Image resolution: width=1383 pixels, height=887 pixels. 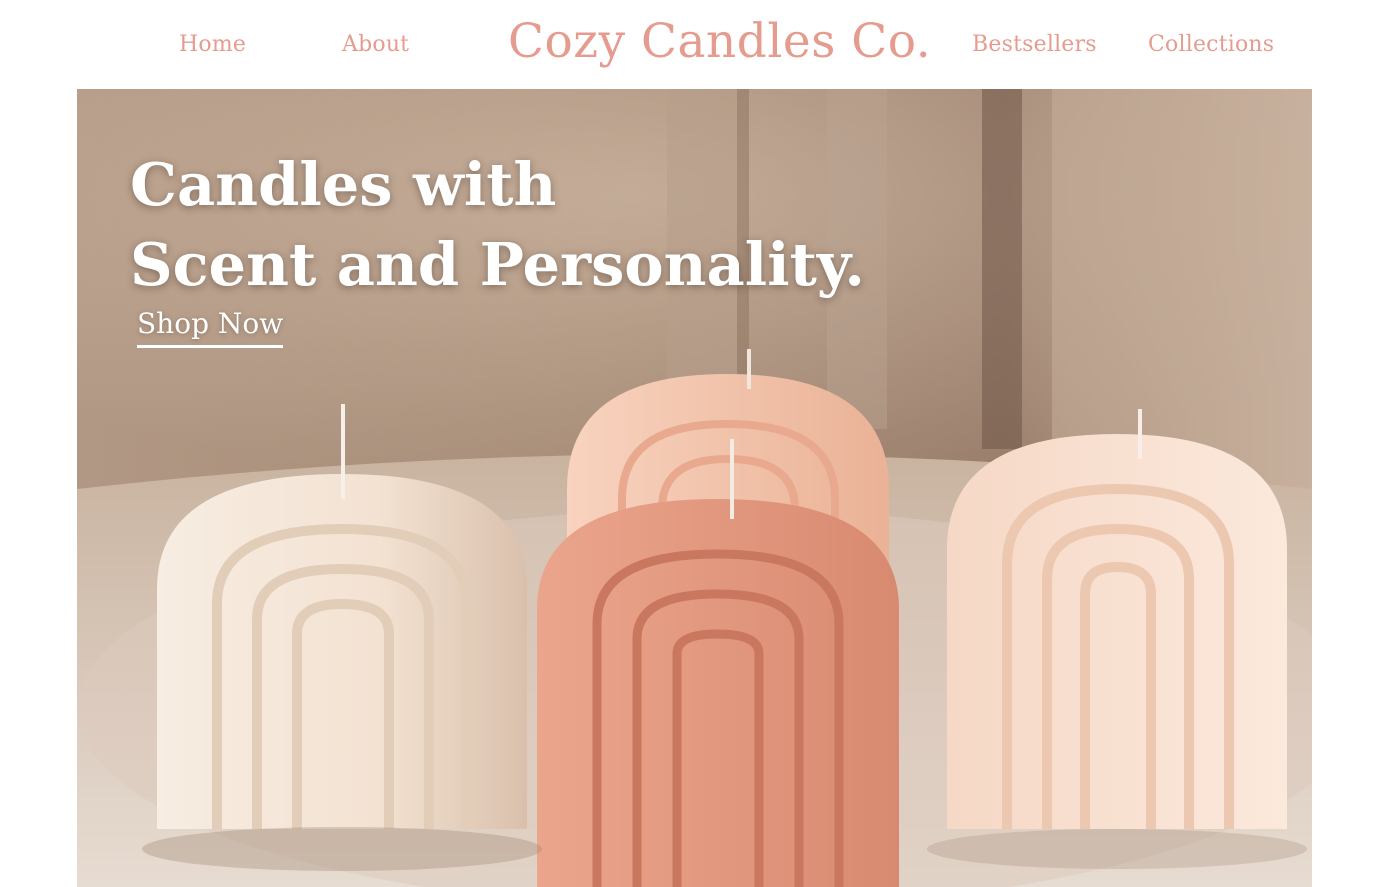 I want to click on hero-headline: Candles with Scent and Personality., so click(x=497, y=225).